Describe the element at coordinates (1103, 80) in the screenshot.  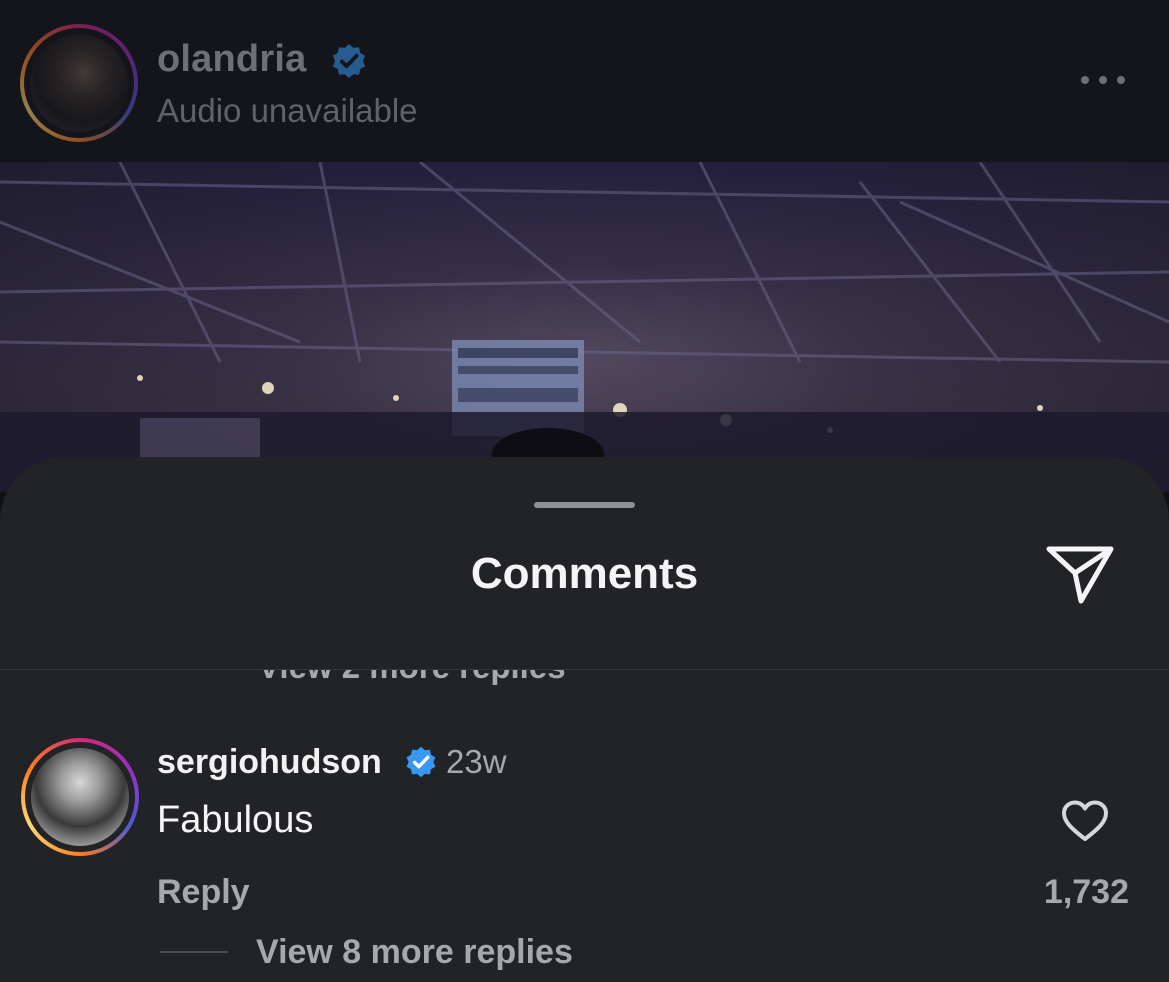
I see `more-horizontal-icon` at that location.